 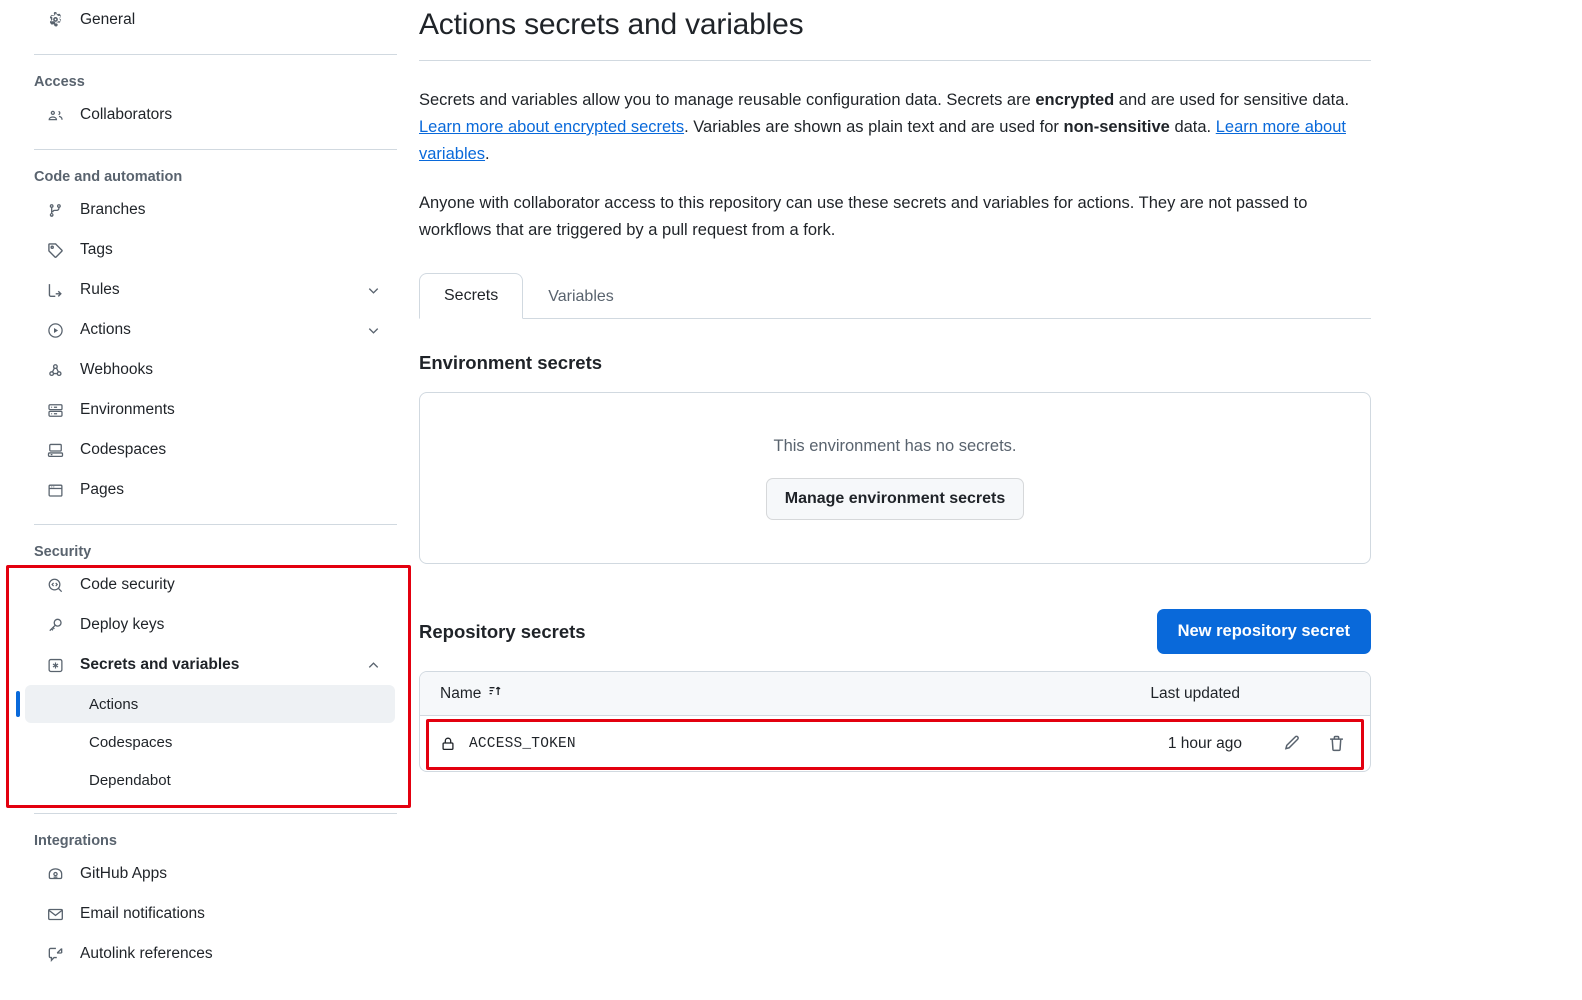 What do you see at coordinates (131, 742) in the screenshot?
I see `sidebar-subitem-label: Codespaces` at bounding box center [131, 742].